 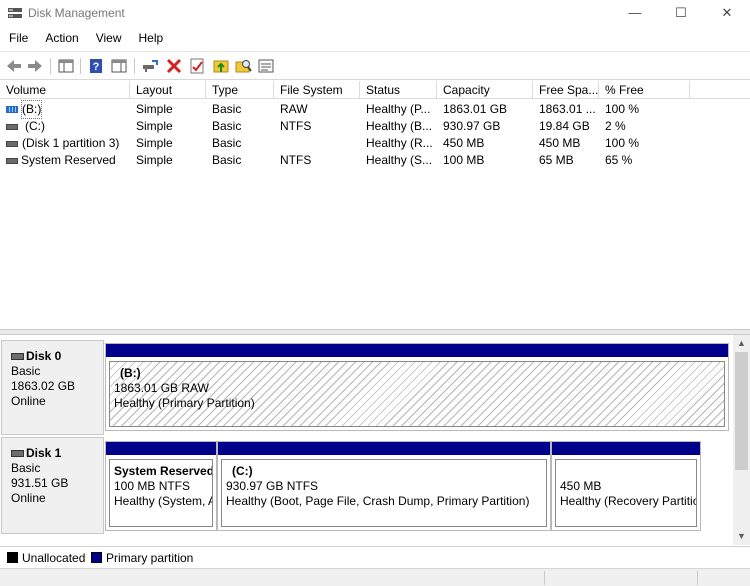 What do you see at coordinates (644, 90) in the screenshot?
I see `column-header-percent-free: % Free` at bounding box center [644, 90].